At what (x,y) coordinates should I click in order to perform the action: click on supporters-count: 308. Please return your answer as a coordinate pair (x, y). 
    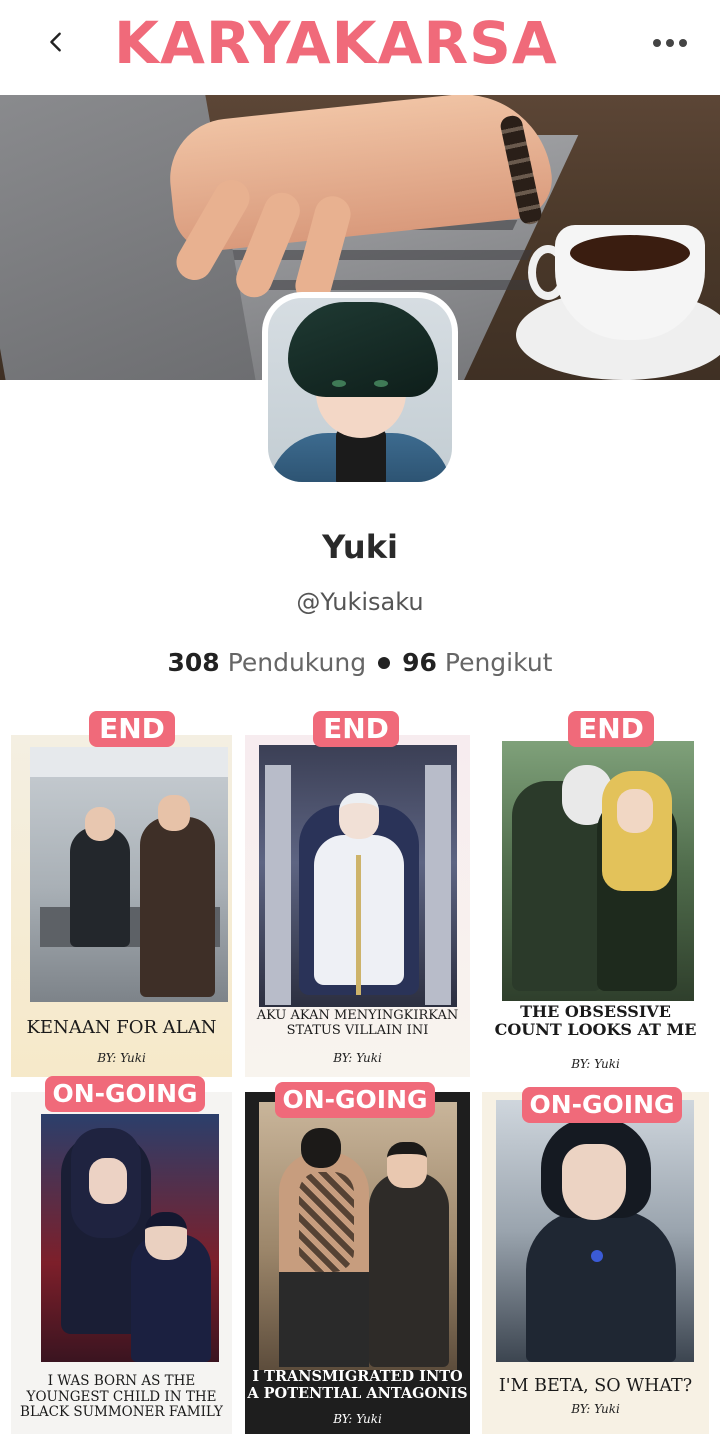
    Looking at the image, I should click on (193, 662).